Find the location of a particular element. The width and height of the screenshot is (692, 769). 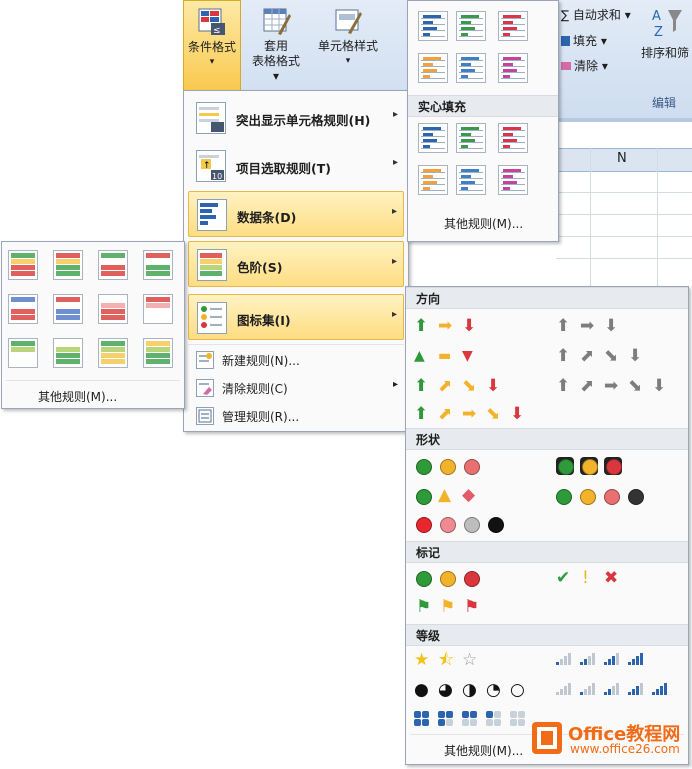

table-format-button: 套用 表格格式 ▾ is located at coordinates (276, 46).